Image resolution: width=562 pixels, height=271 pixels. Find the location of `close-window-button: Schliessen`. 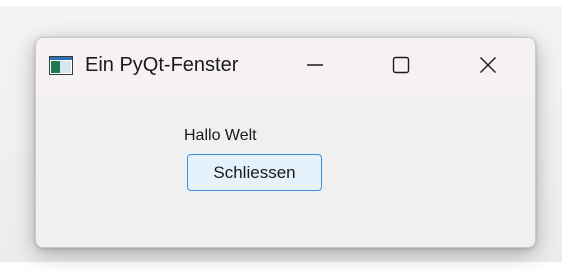

close-window-button: Schliessen is located at coordinates (254, 172).